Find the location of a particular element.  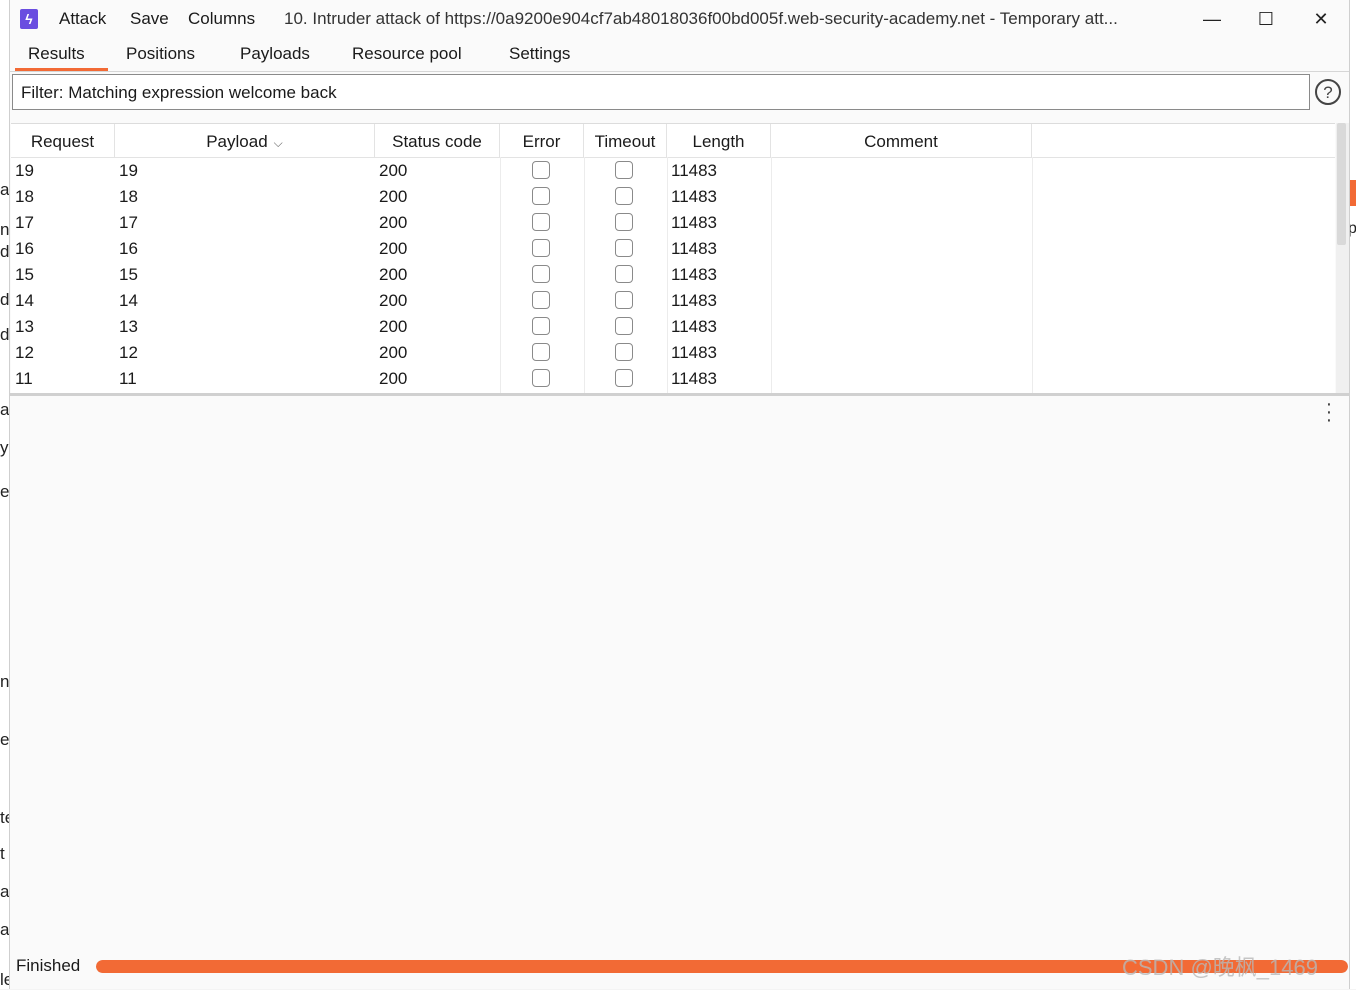

tab-payloads: Payloads is located at coordinates (275, 54).